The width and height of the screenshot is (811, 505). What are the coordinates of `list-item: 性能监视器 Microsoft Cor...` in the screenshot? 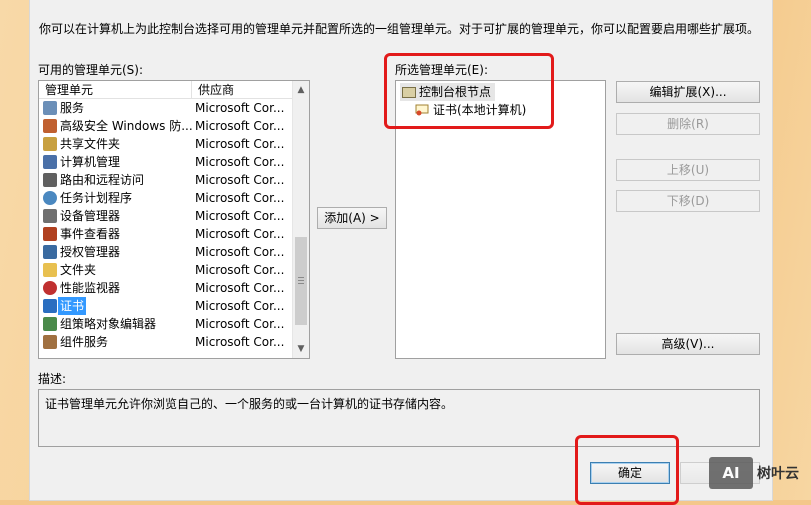 It's located at (165, 288).